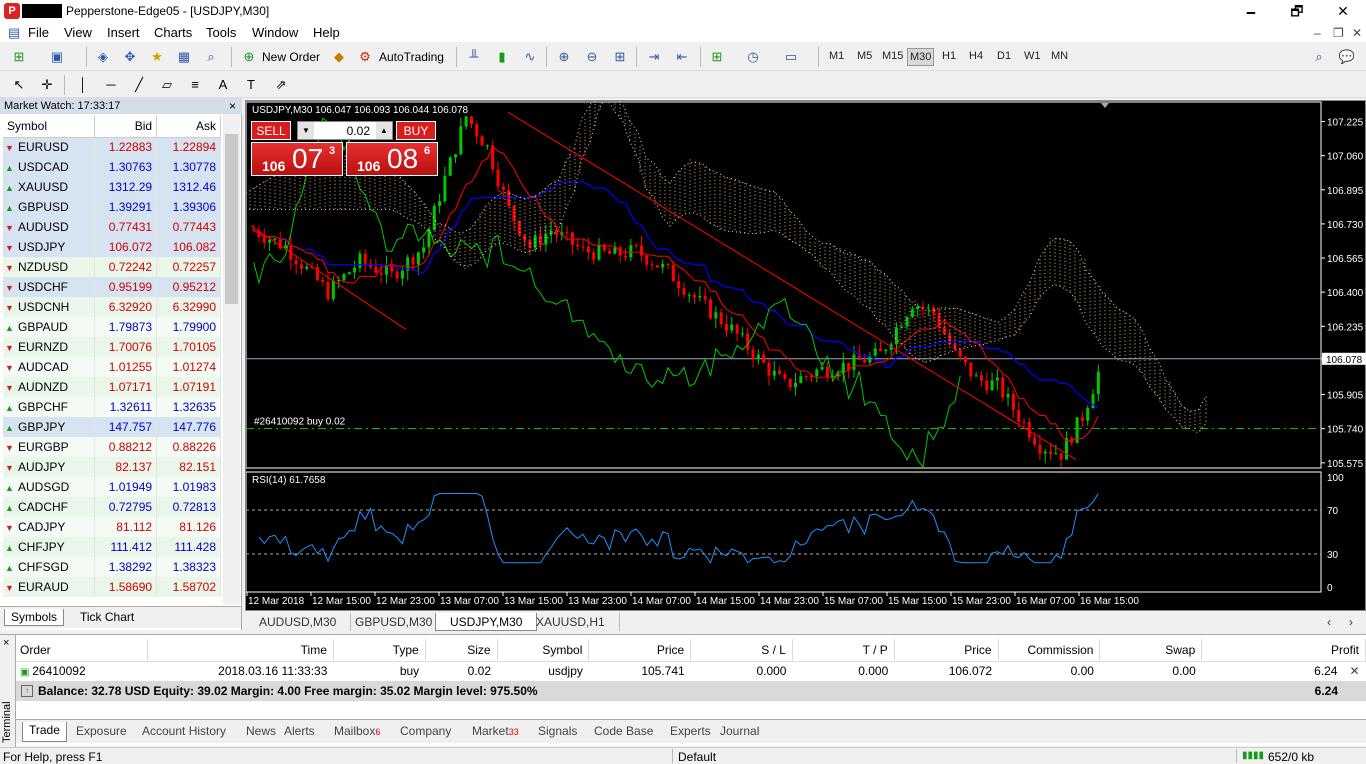  Describe the element at coordinates (130, 57) in the screenshot. I see `data-window-icon: ✥` at that location.